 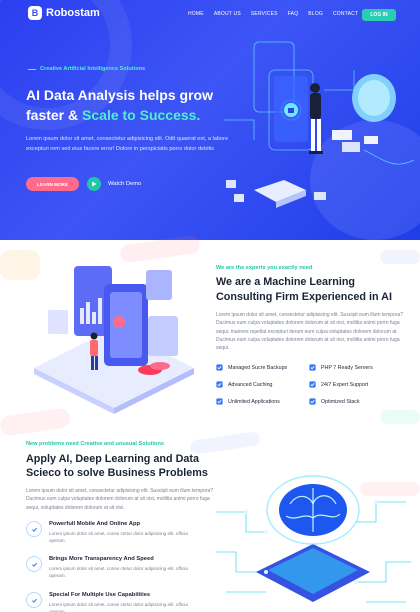 I want to click on feature-item: Optimized Stack, so click(x=334, y=401).